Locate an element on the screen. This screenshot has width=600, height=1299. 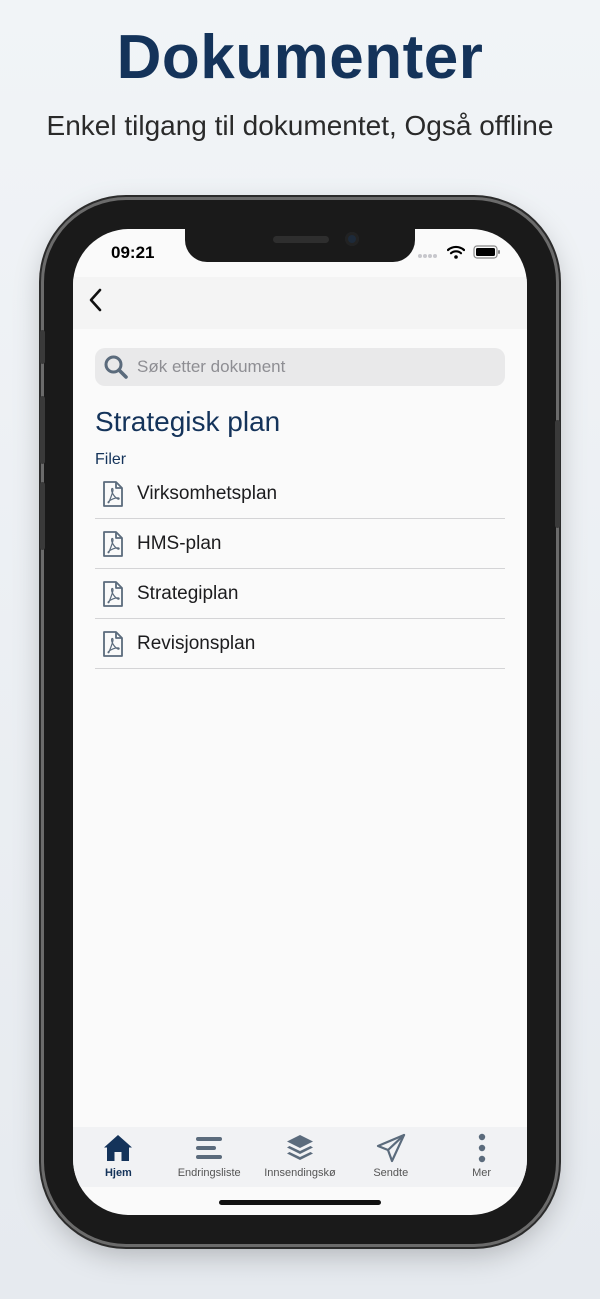
battery-icon is located at coordinates (487, 254).